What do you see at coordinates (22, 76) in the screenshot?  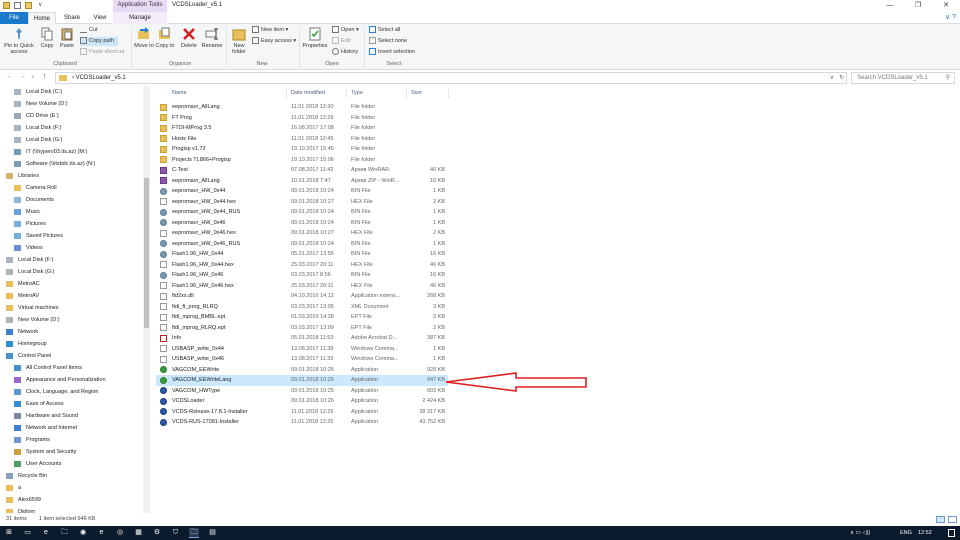 I see `forward-icon: →` at bounding box center [22, 76].